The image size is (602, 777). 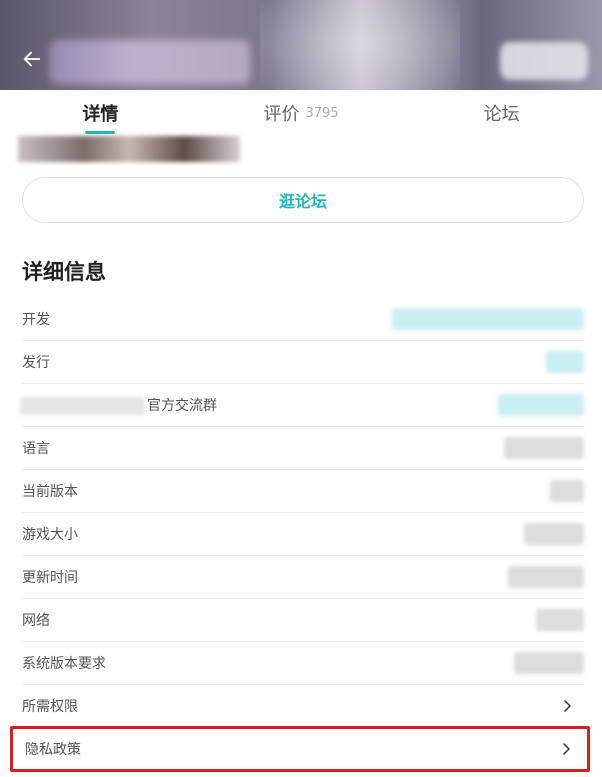 I want to click on review-count: 3795, so click(x=322, y=113).